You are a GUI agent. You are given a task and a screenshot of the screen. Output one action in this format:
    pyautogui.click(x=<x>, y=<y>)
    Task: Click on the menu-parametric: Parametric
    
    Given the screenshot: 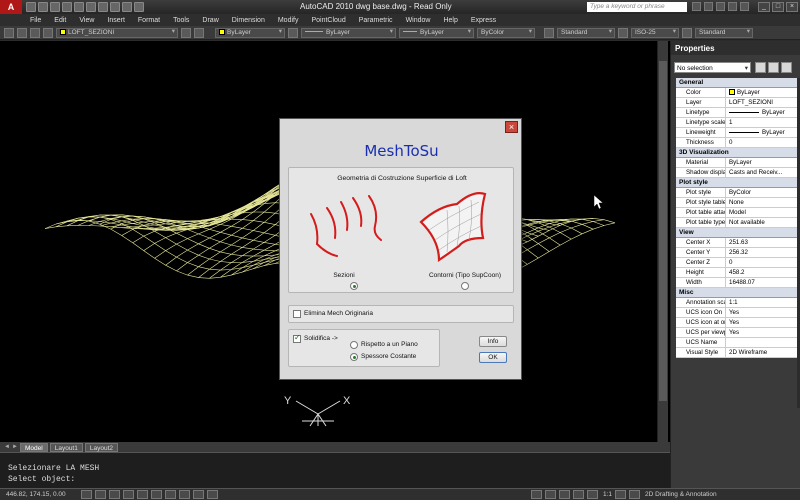 What is the action you would take?
    pyautogui.click(x=376, y=20)
    